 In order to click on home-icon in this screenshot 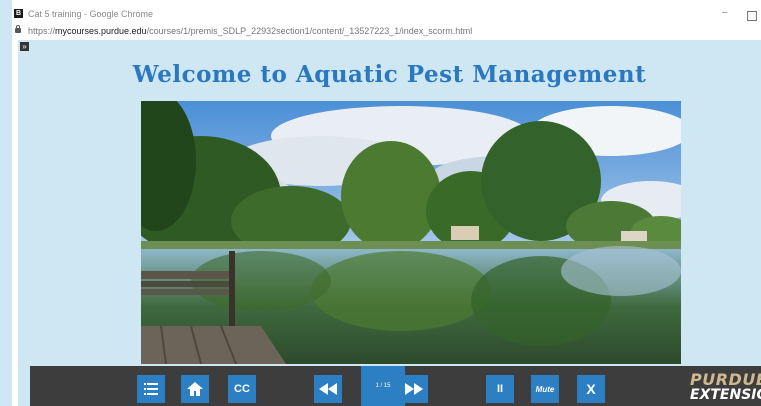, I will do `click(195, 389)`.